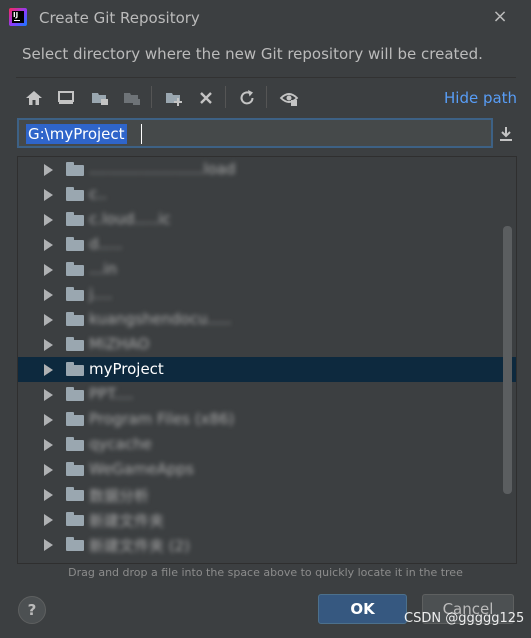  I want to click on tree-row: c.loud.....ic, so click(267, 219).